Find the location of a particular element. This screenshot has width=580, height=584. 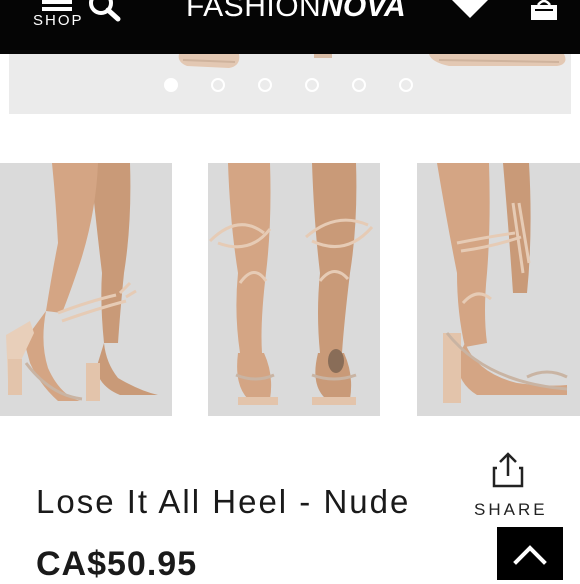

brand-logo: FASHIONNOVA is located at coordinates (296, 12).